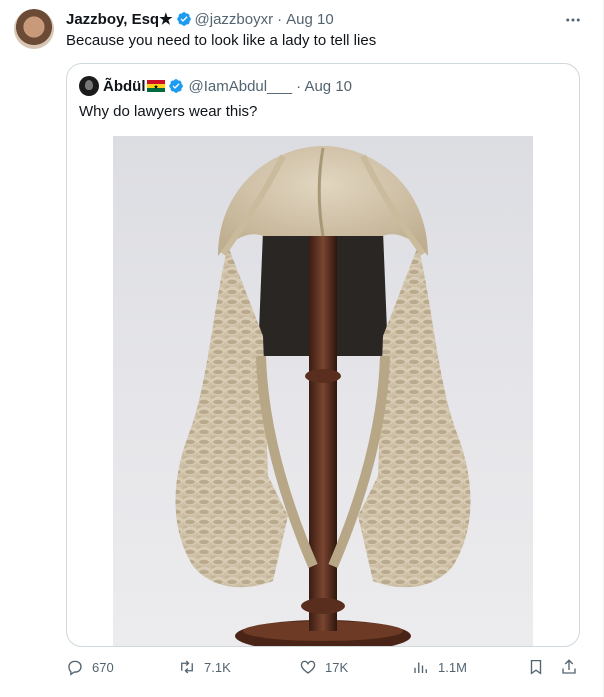  Describe the element at coordinates (310, 19) in the screenshot. I see `tweet-date: Aug 10` at that location.